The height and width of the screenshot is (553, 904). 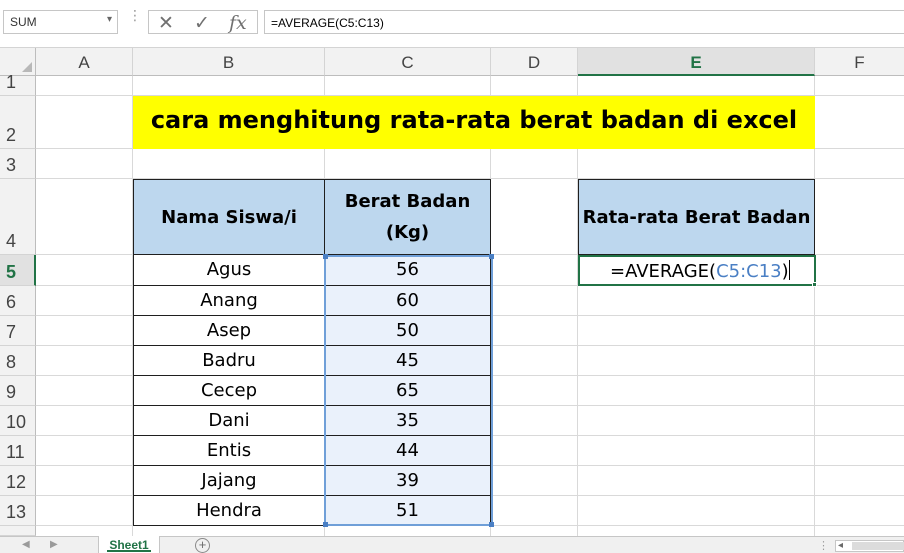 What do you see at coordinates (229, 481) in the screenshot?
I see `cell-name: Jajang` at bounding box center [229, 481].